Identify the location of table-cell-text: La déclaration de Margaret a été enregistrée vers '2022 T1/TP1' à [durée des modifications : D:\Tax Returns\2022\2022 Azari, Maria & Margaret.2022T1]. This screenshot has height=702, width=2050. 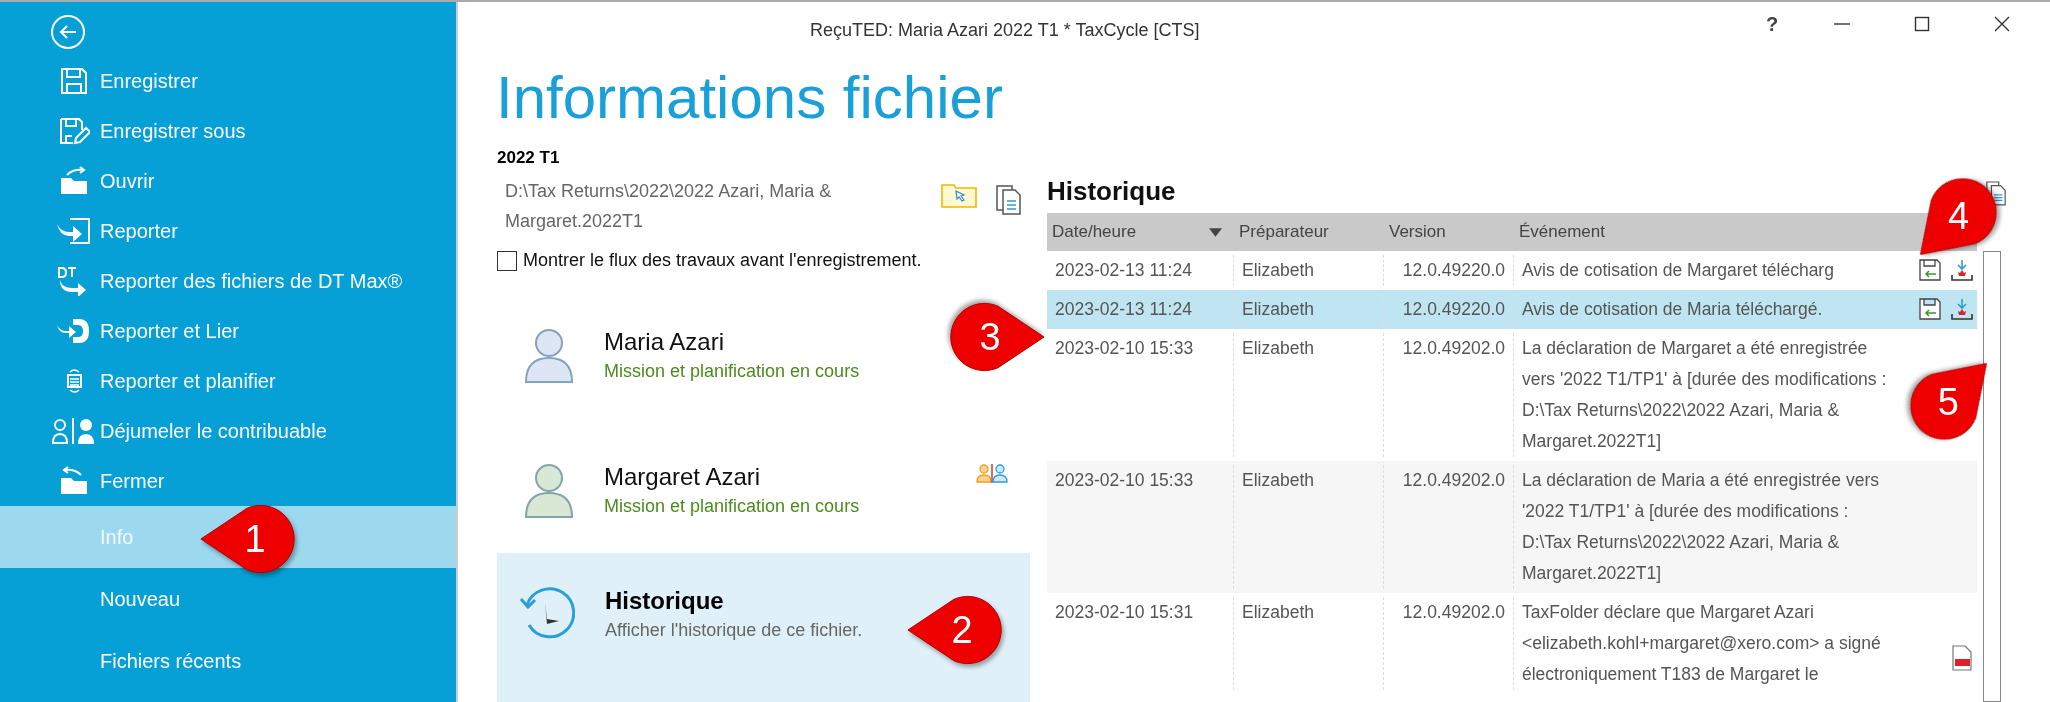
(1705, 395).